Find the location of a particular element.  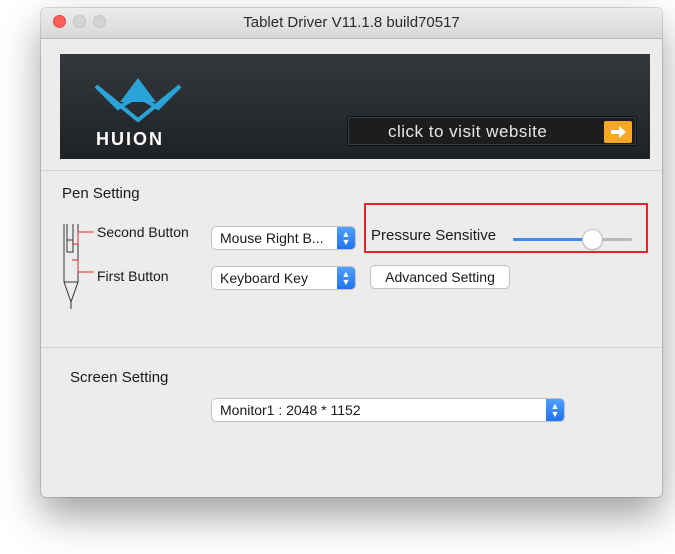

huion-crown-logo is located at coordinates (138, 102).